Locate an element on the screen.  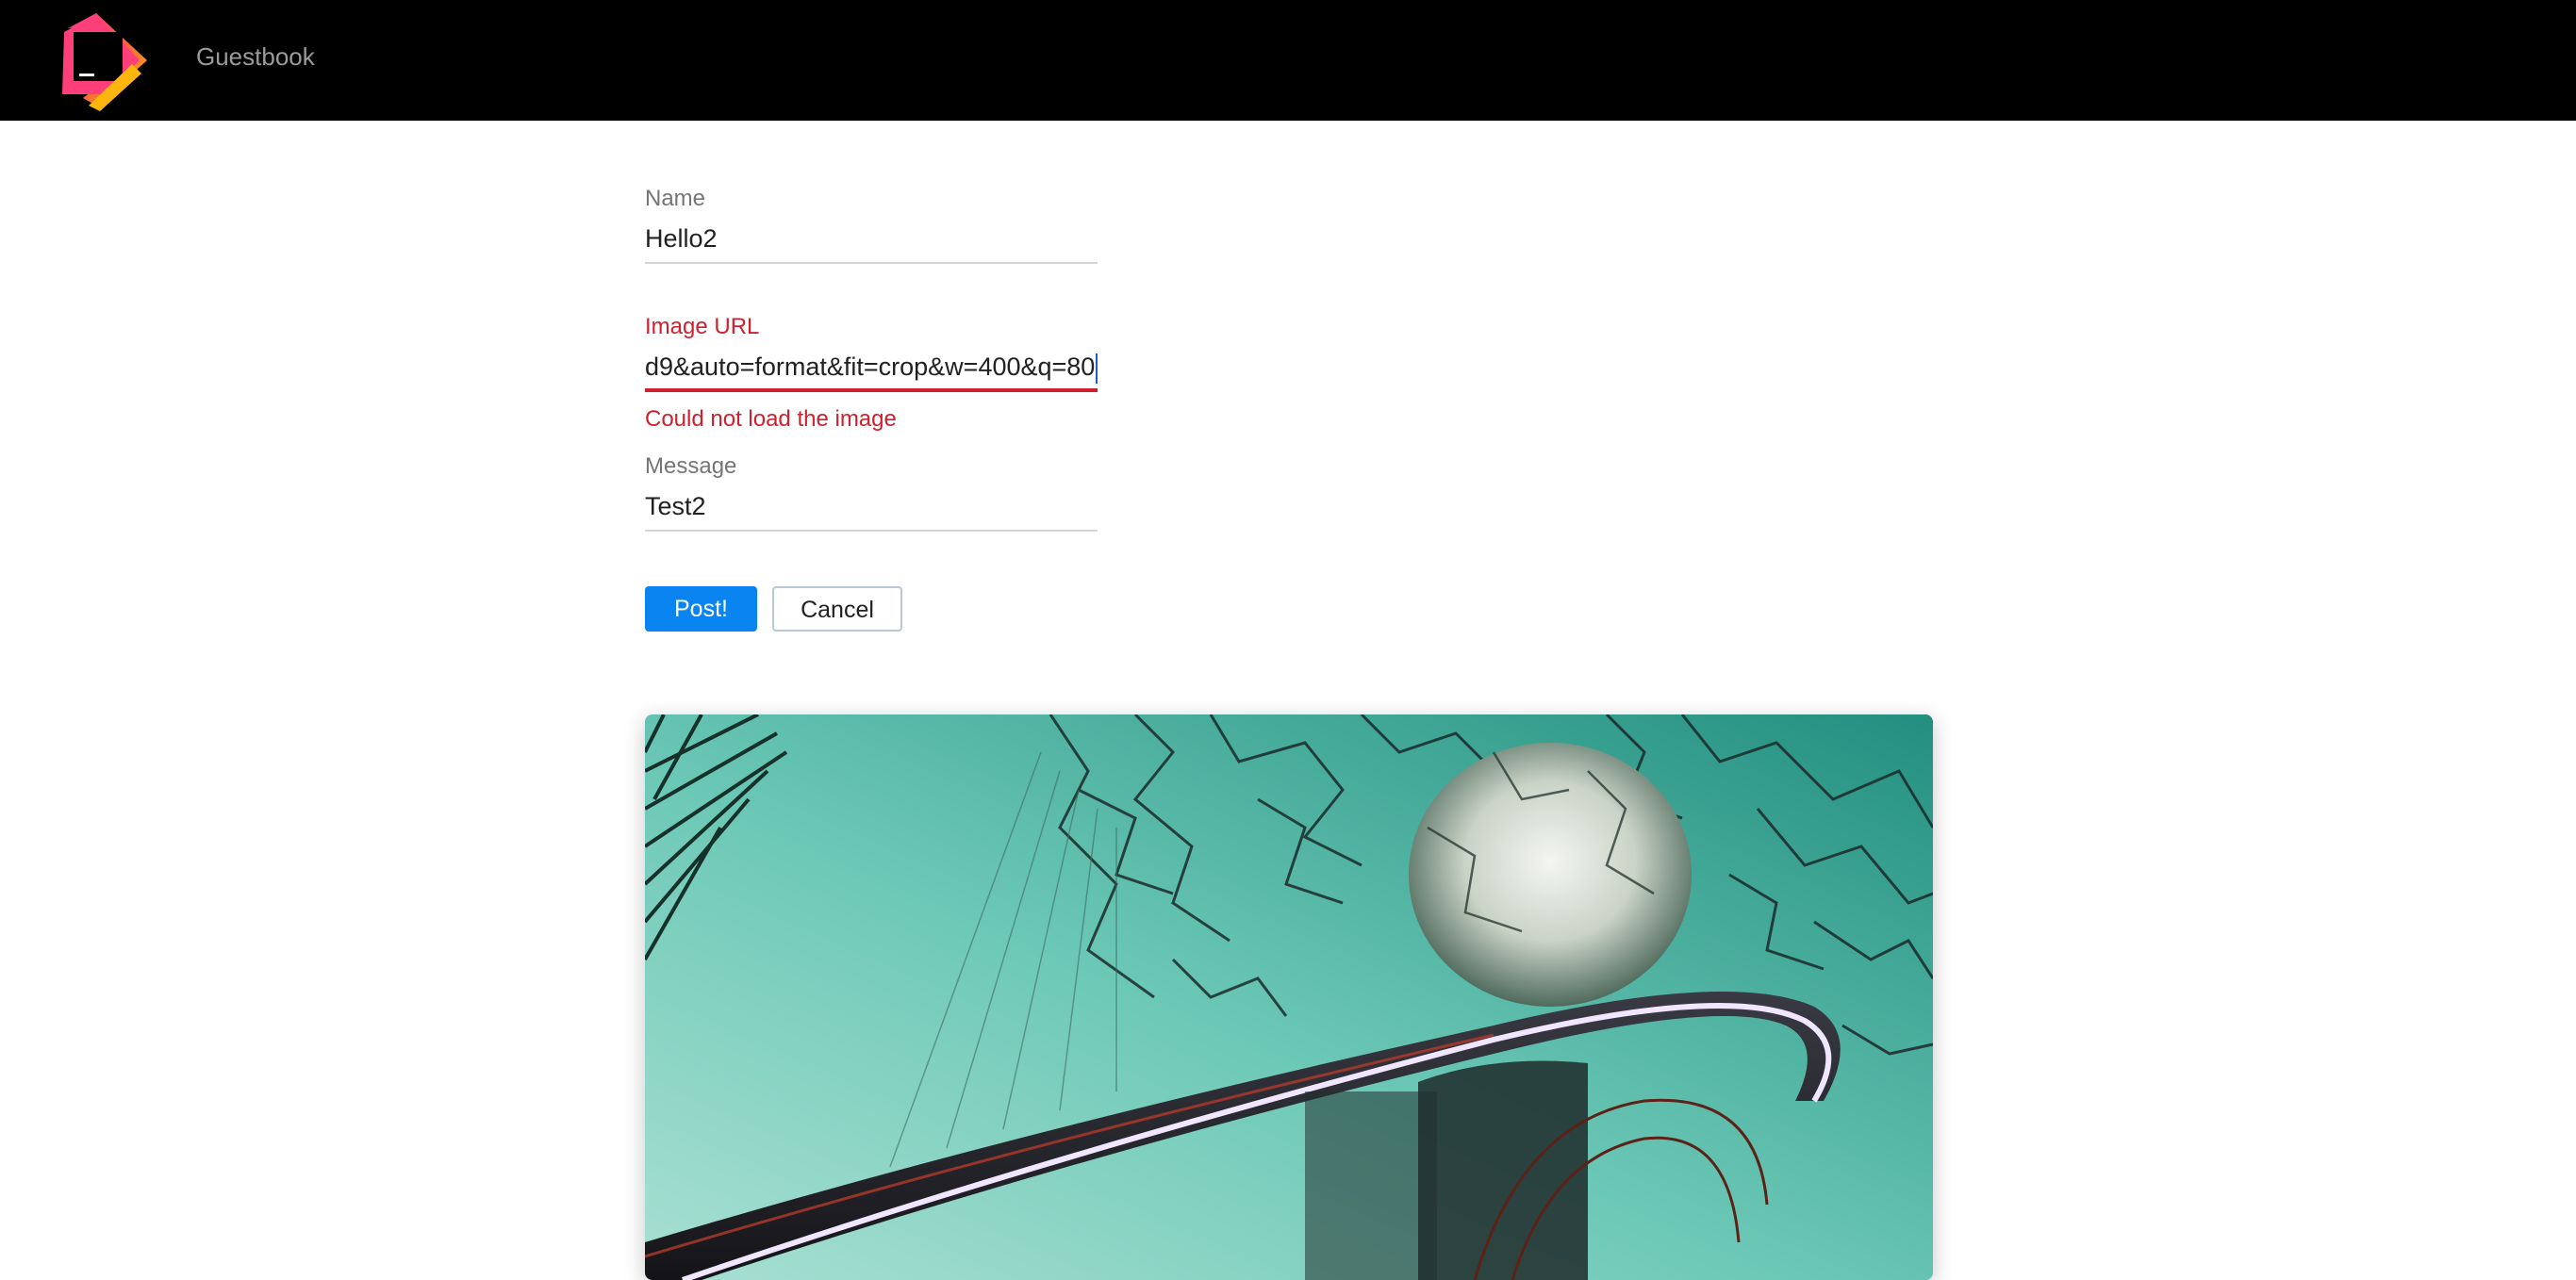
message-field-group: Message Test2 is located at coordinates (871, 492).